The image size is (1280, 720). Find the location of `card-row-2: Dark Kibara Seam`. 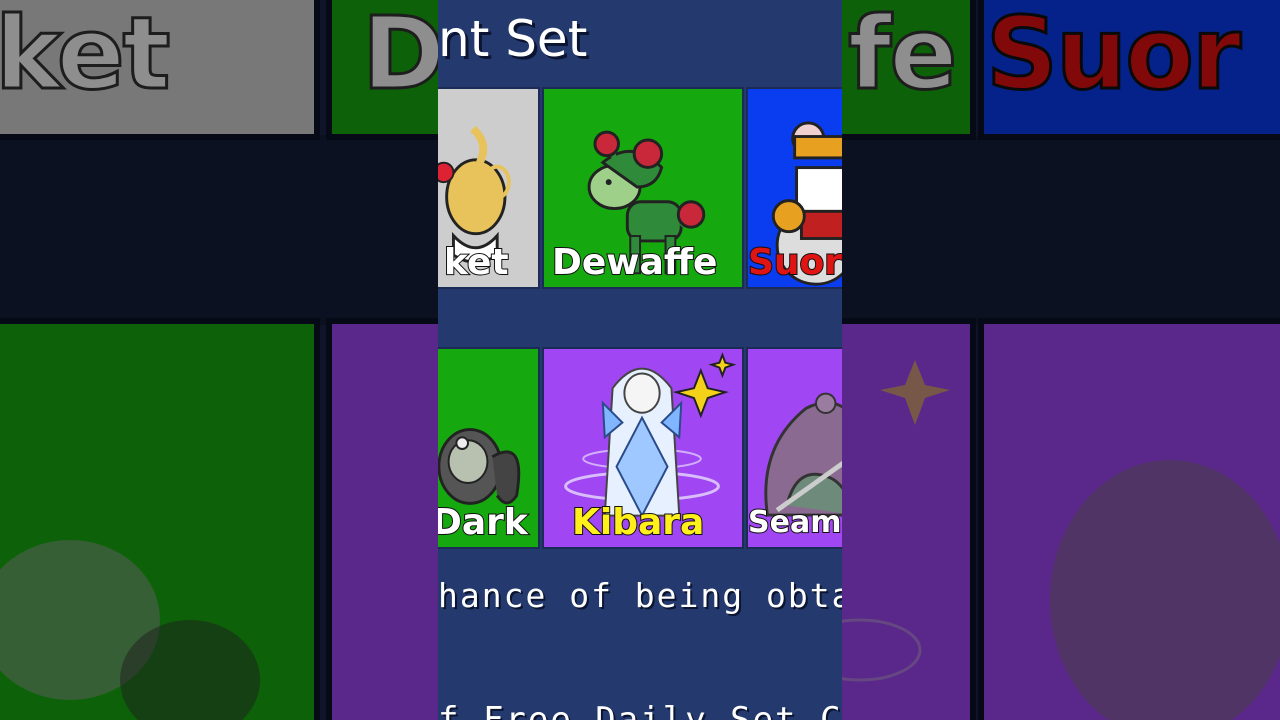

card-row-2: Dark Kibara Seam is located at coordinates (640, 449).